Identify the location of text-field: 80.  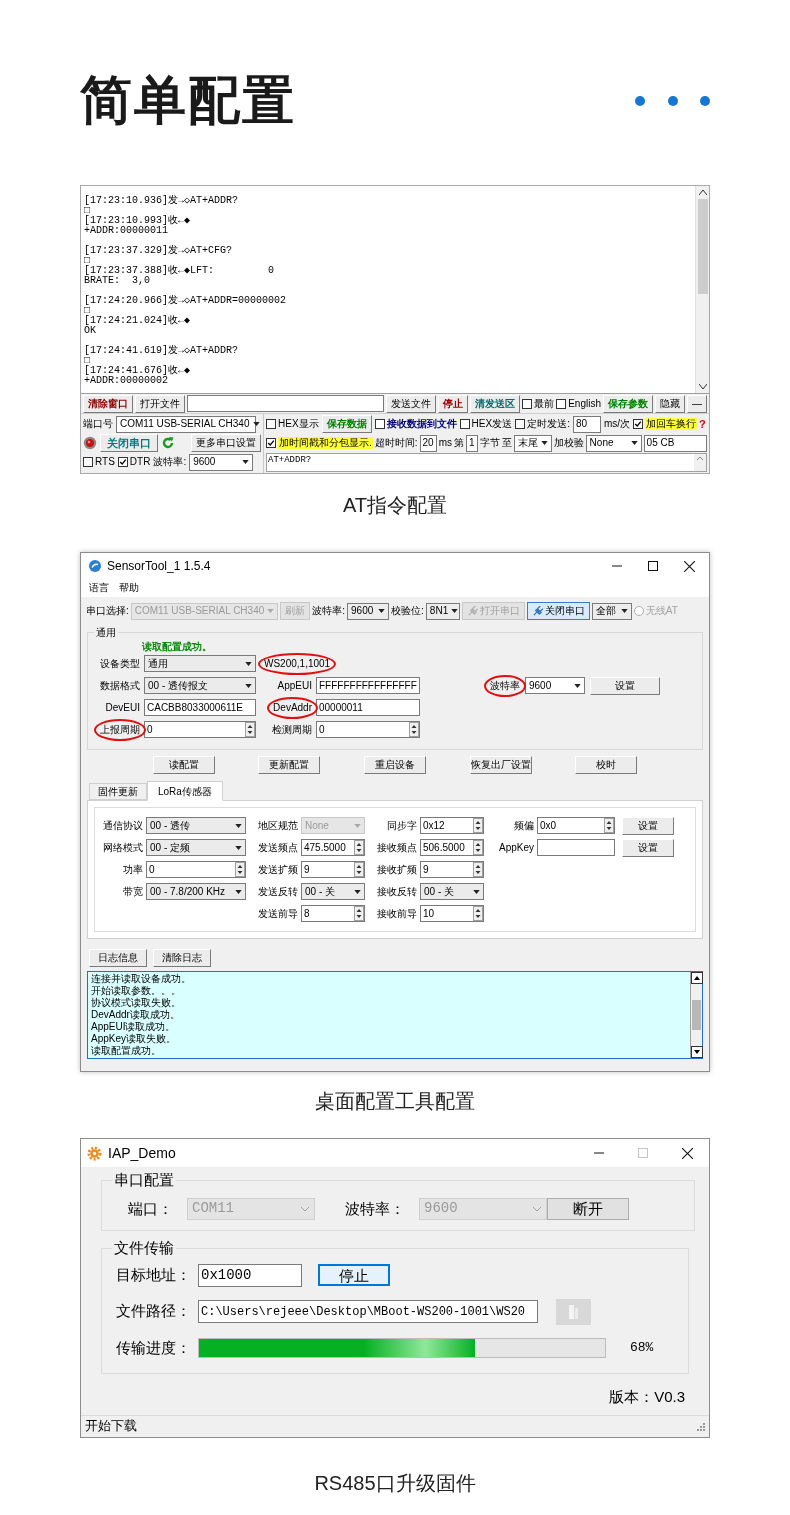
(586, 424).